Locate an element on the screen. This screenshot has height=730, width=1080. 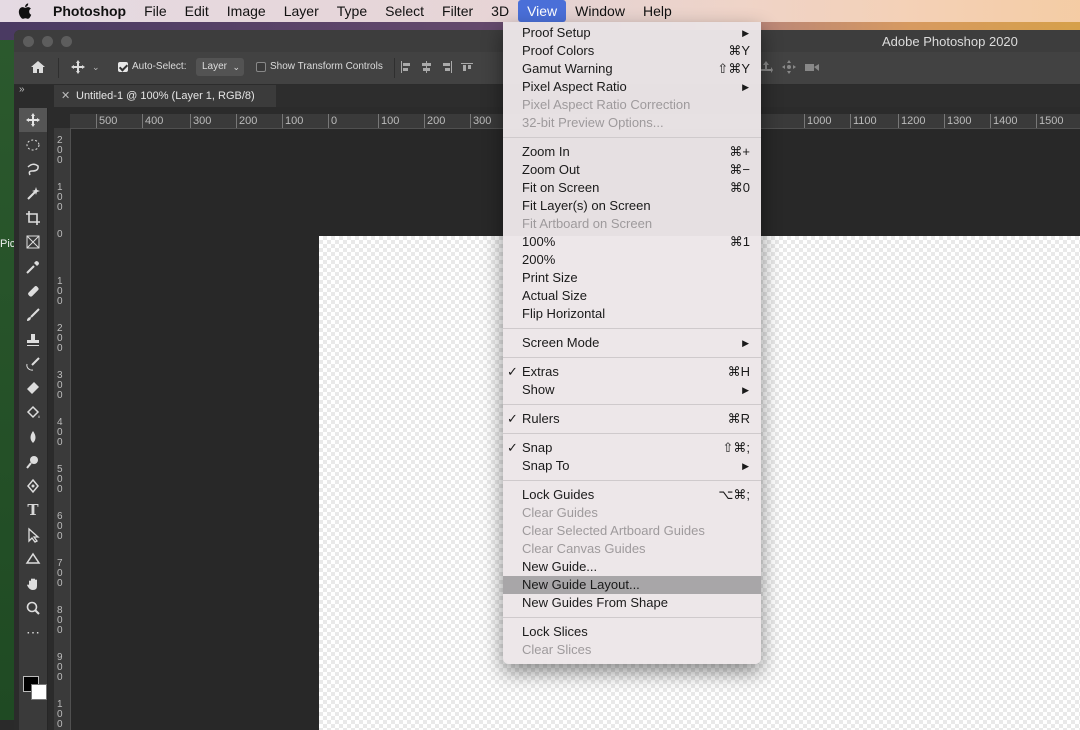
menu-item-gamut-warning: Gamut Warning ⇧⌘Y is located at coordinates (632, 69).